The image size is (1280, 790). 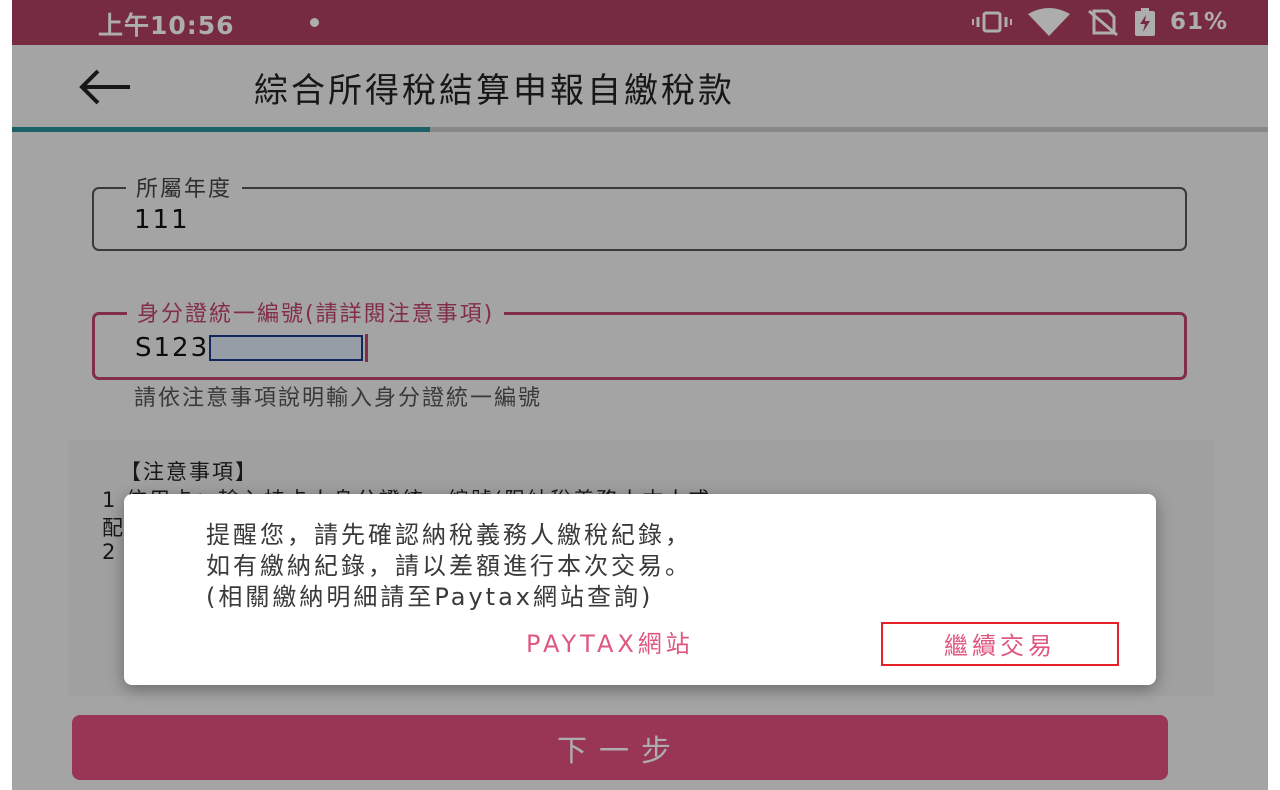 What do you see at coordinates (1000, 644) in the screenshot?
I see `continue-transaction-button: 繼續交易` at bounding box center [1000, 644].